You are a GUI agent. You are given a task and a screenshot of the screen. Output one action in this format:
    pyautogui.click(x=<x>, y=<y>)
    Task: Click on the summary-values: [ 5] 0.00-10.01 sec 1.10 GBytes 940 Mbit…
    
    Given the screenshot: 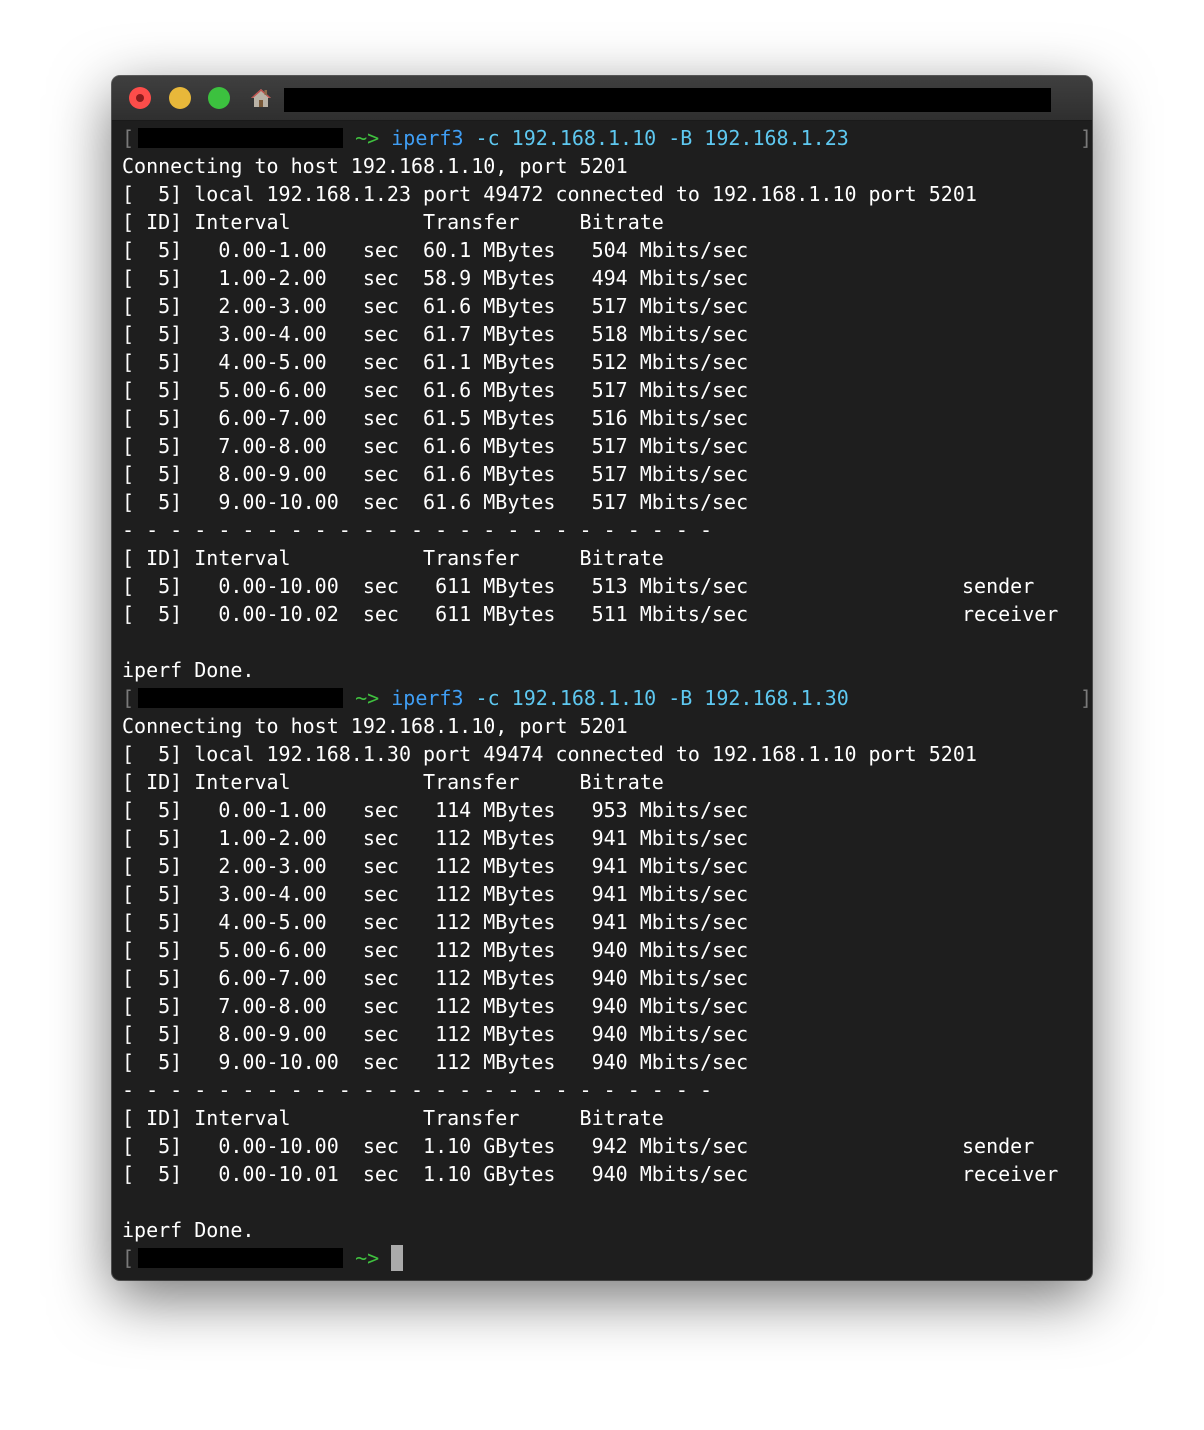 What is the action you would take?
    pyautogui.click(x=435, y=1174)
    